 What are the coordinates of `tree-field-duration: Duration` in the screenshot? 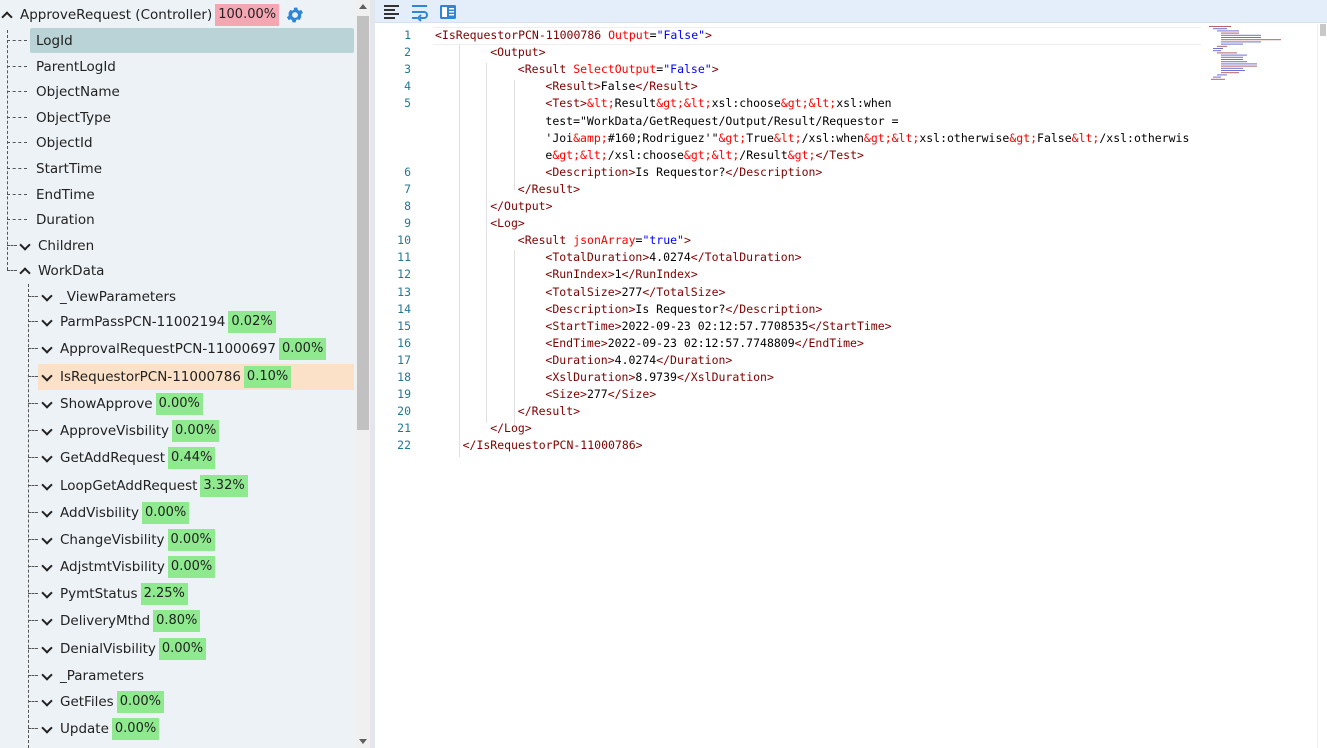 It's located at (65, 219).